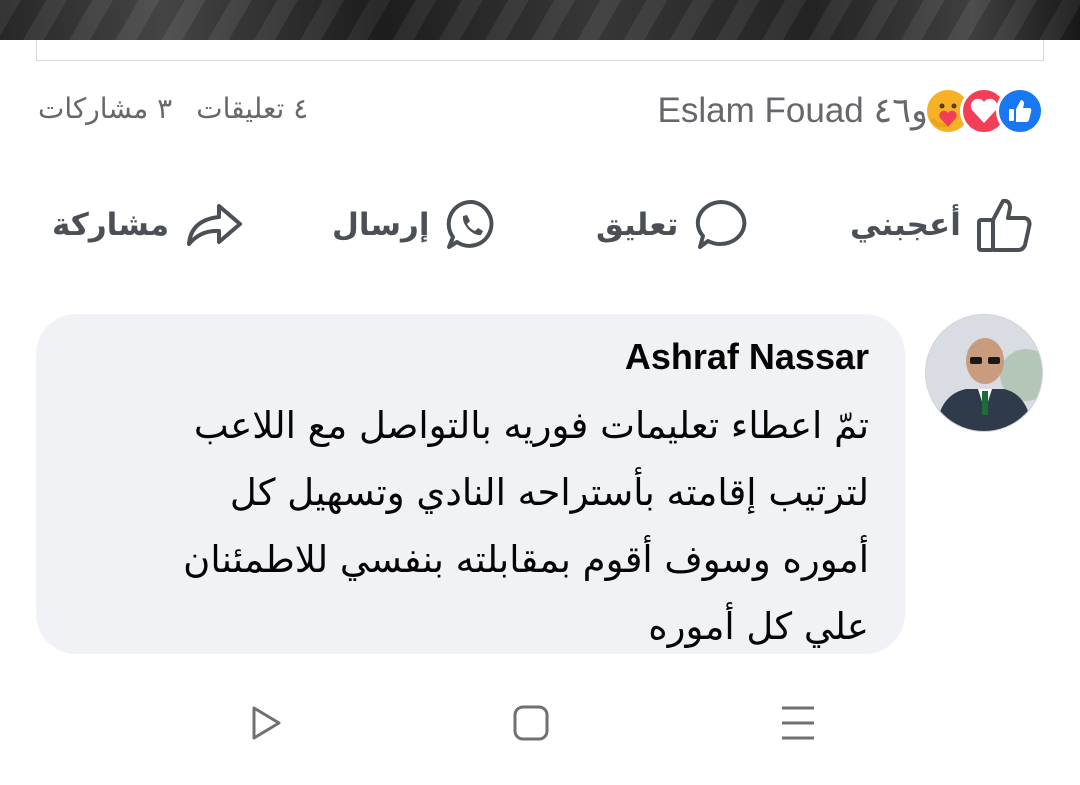  What do you see at coordinates (984, 373) in the screenshot?
I see `commenter-avatar` at bounding box center [984, 373].